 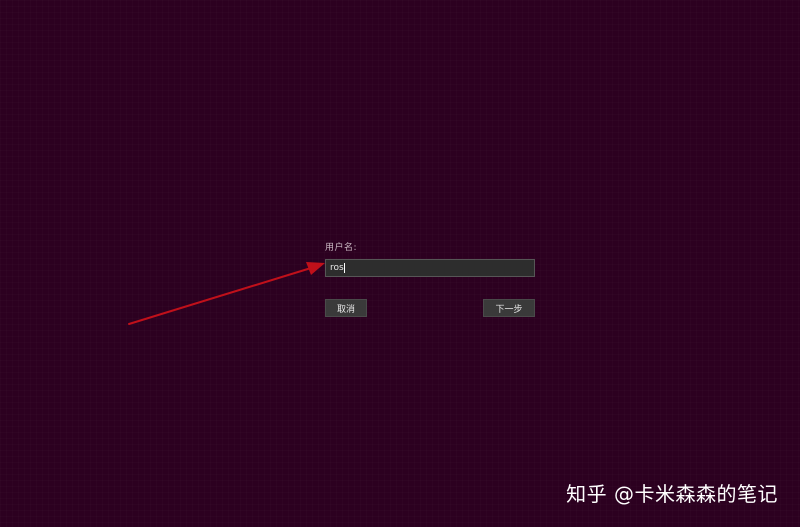 I want to click on login-panel: 用户名: 取消 下一步, so click(x=430, y=280).